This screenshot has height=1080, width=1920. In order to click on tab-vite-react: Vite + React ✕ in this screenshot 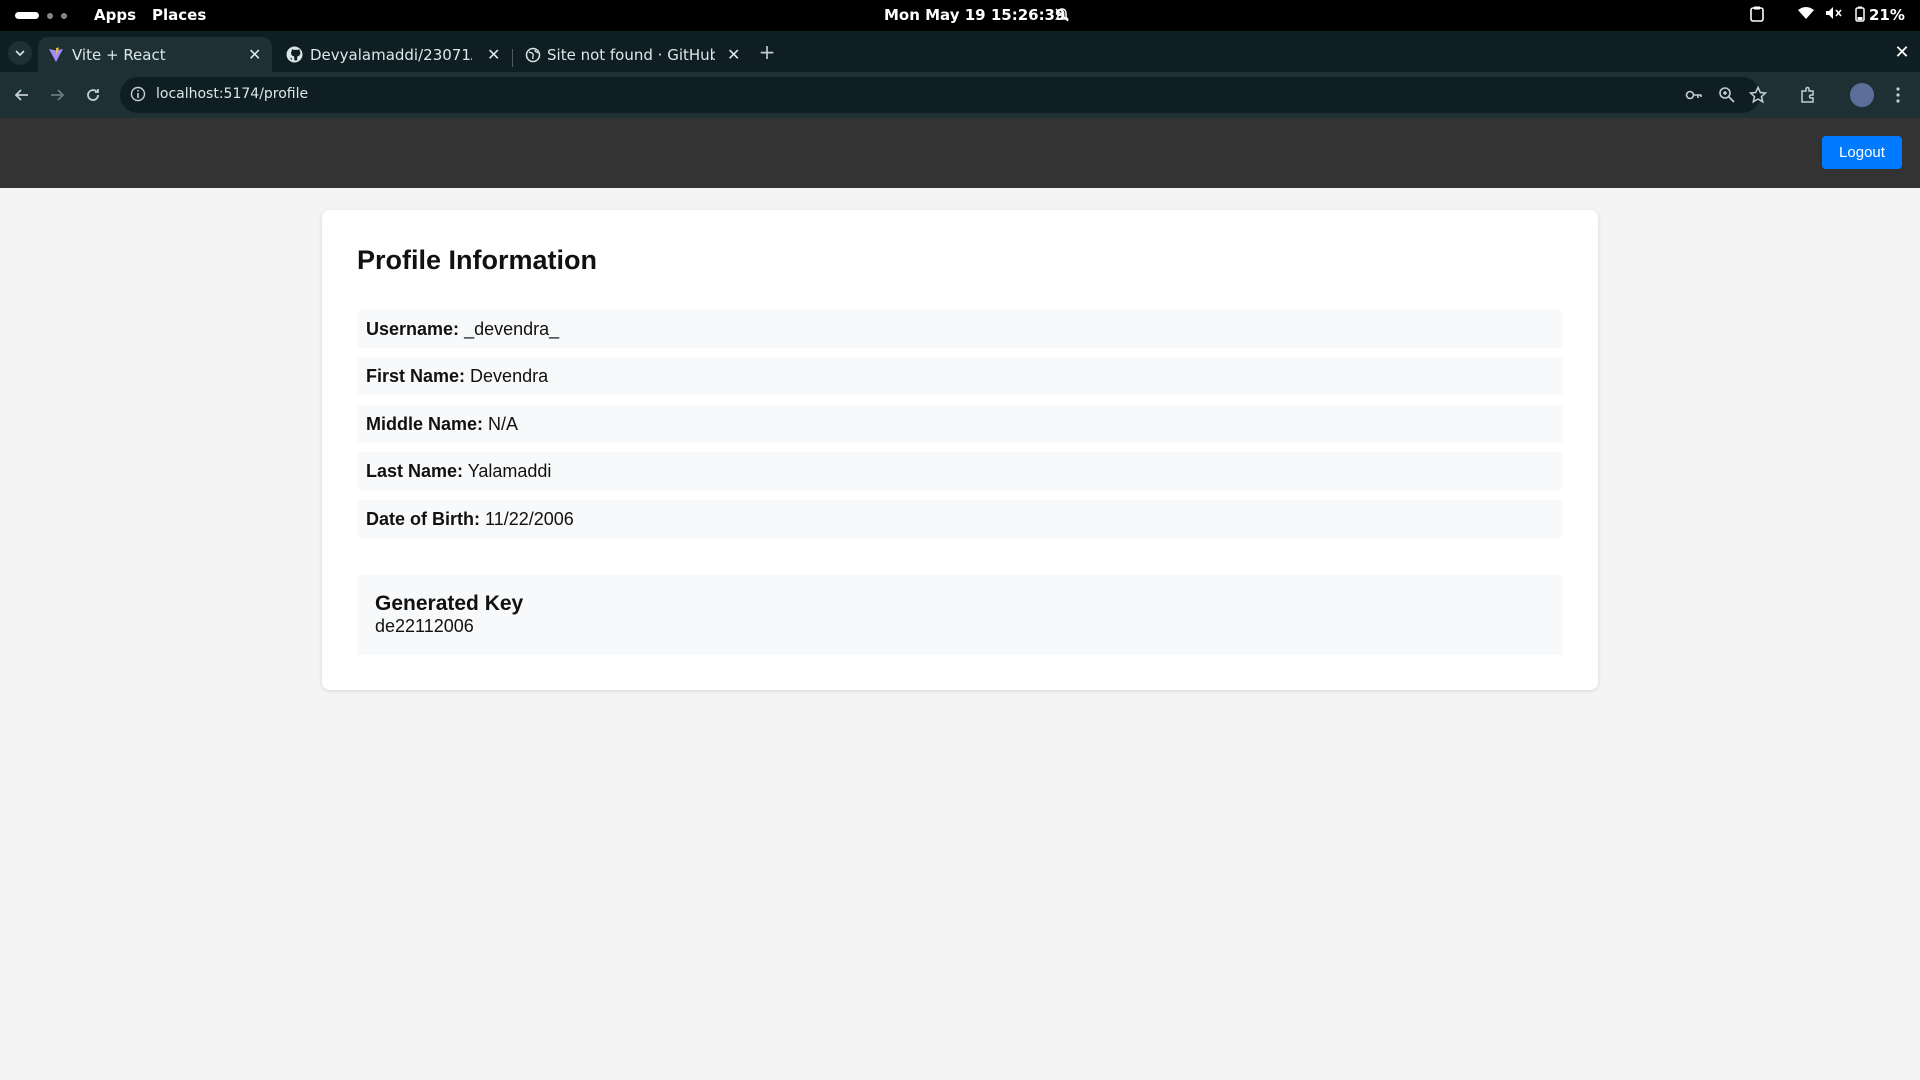, I will do `click(155, 54)`.